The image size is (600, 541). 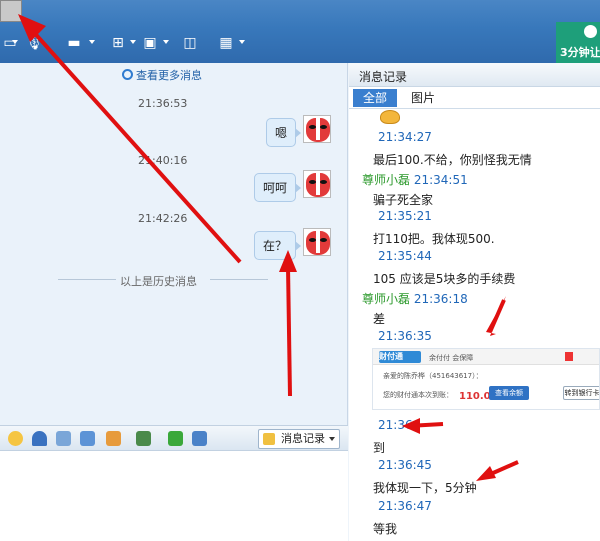 What do you see at coordinates (163, 218) in the screenshot?
I see `message-timestamp: 21:42:26` at bounding box center [163, 218].